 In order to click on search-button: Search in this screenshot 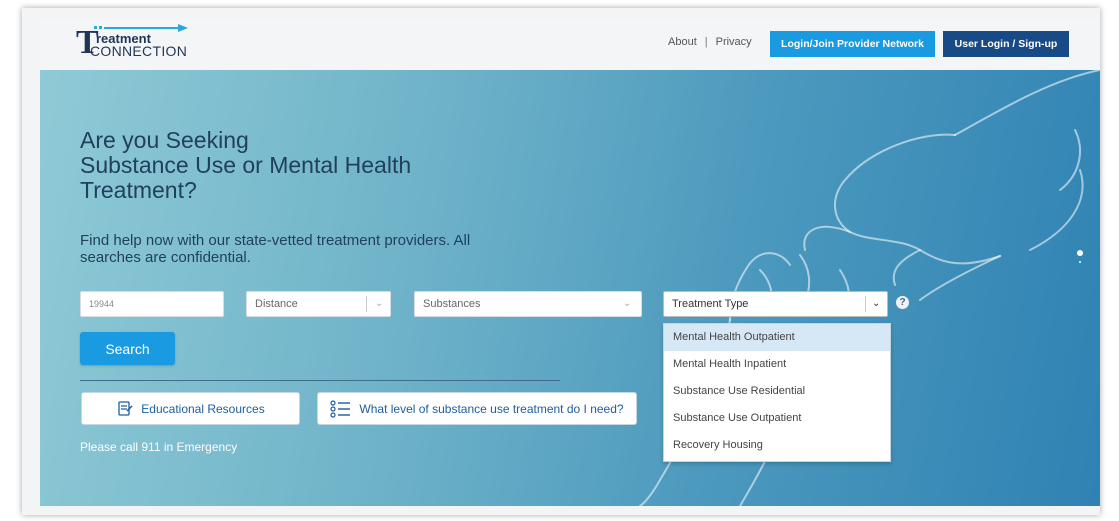, I will do `click(127, 348)`.